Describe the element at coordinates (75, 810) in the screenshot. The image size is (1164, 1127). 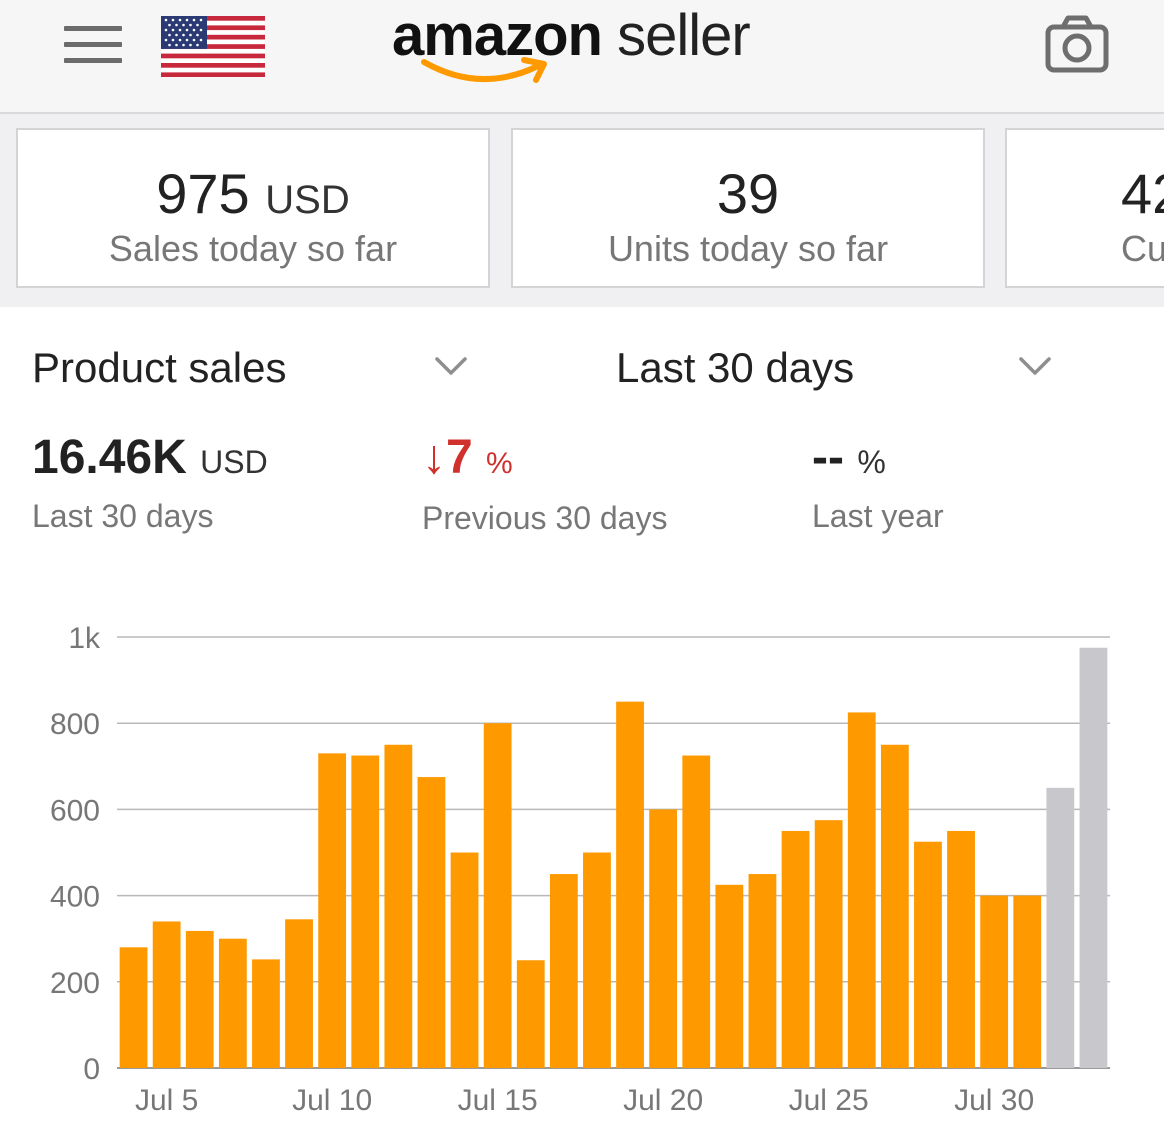
I see `y-tick-label: 600` at that location.